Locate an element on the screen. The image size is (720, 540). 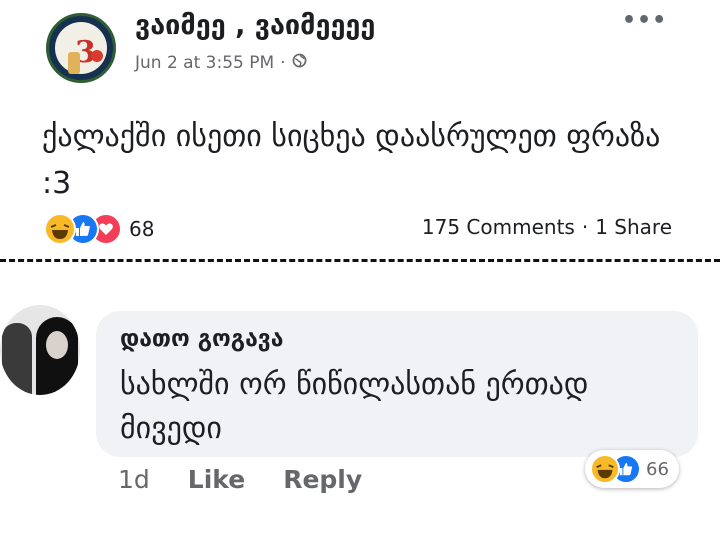
comment-like-button: Like is located at coordinates (216, 479).